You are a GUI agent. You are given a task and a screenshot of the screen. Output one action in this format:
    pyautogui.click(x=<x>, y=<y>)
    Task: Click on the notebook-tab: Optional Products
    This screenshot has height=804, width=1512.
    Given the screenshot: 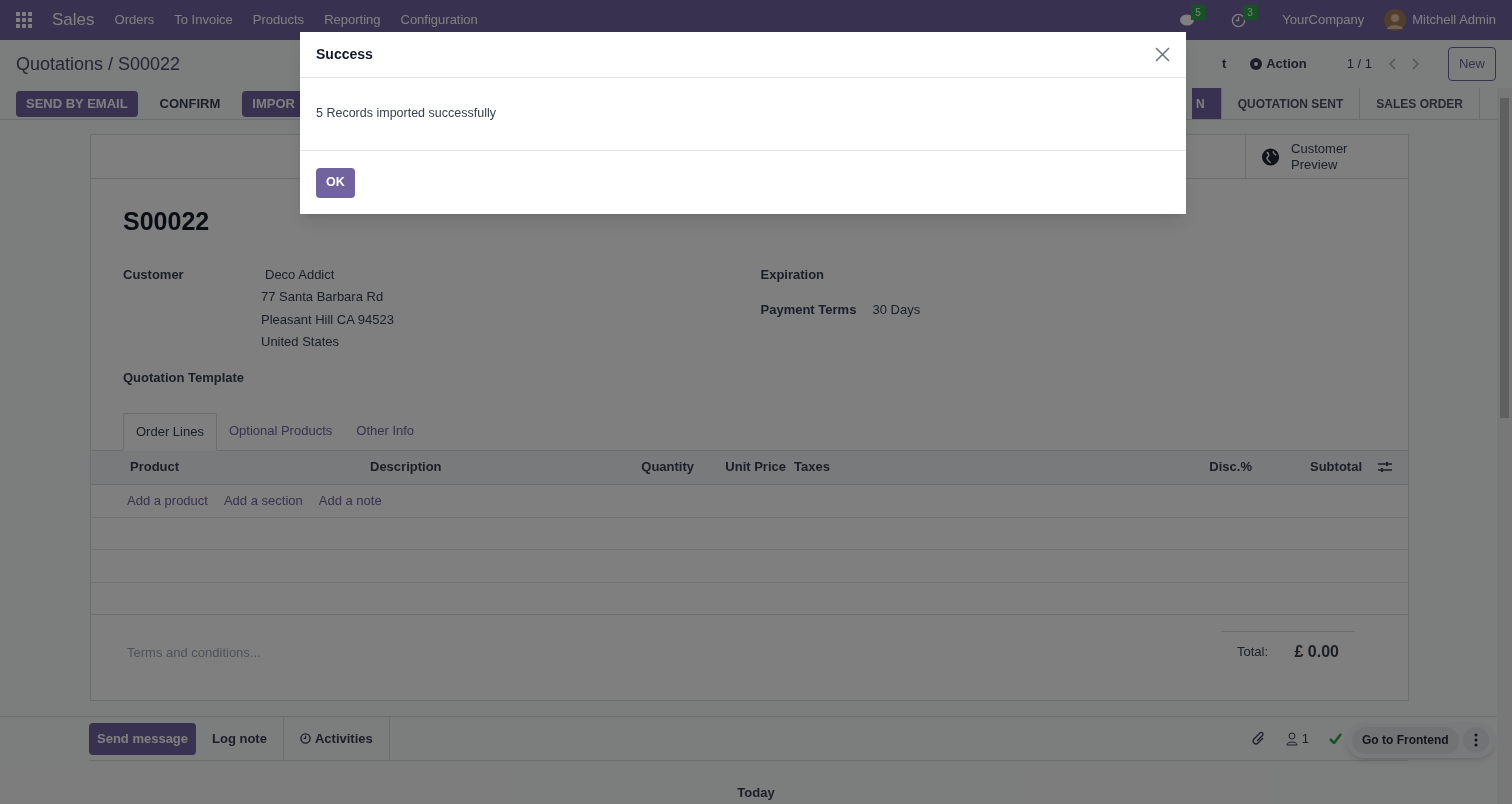 What is the action you would take?
    pyautogui.click(x=280, y=432)
    